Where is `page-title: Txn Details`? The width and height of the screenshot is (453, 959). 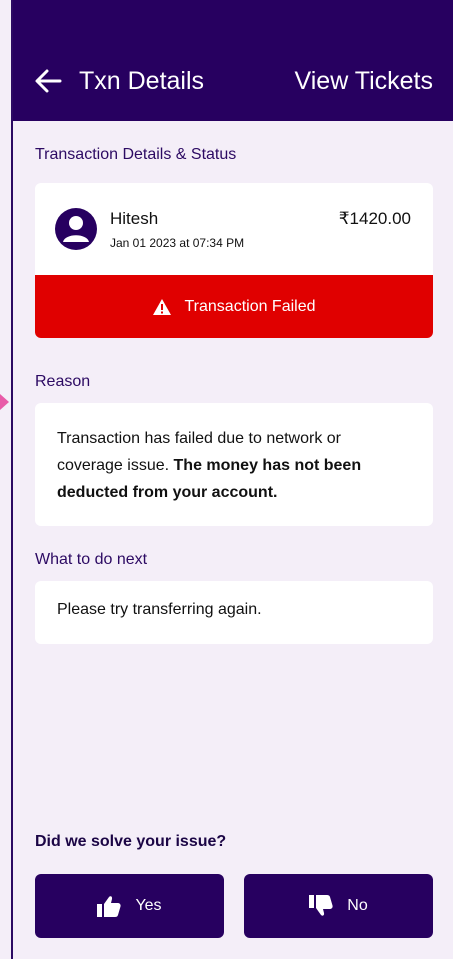 page-title: Txn Details is located at coordinates (142, 81).